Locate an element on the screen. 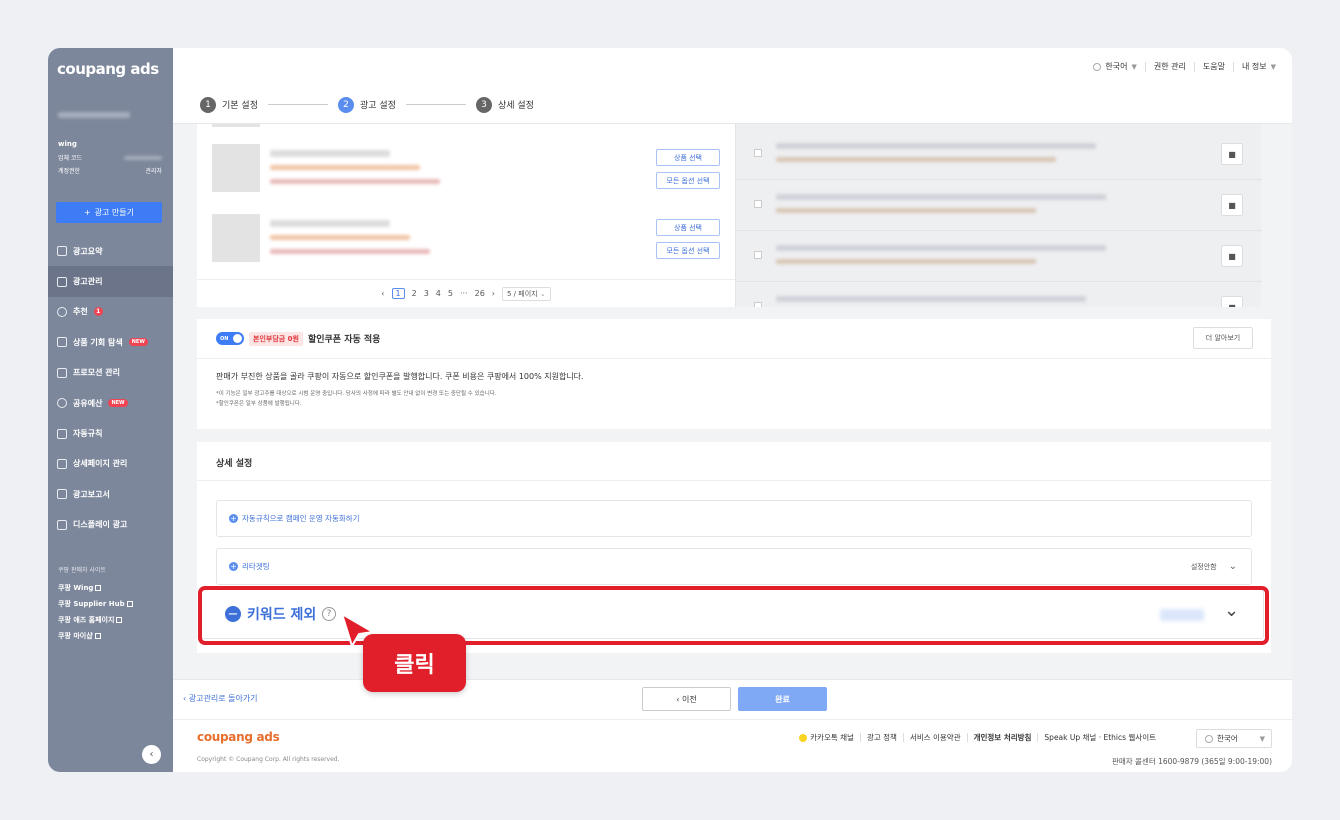 Image resolution: width=1340 pixels, height=820 pixels. sidebar-item-promotion: 프로모션 관리 is located at coordinates (110, 373).